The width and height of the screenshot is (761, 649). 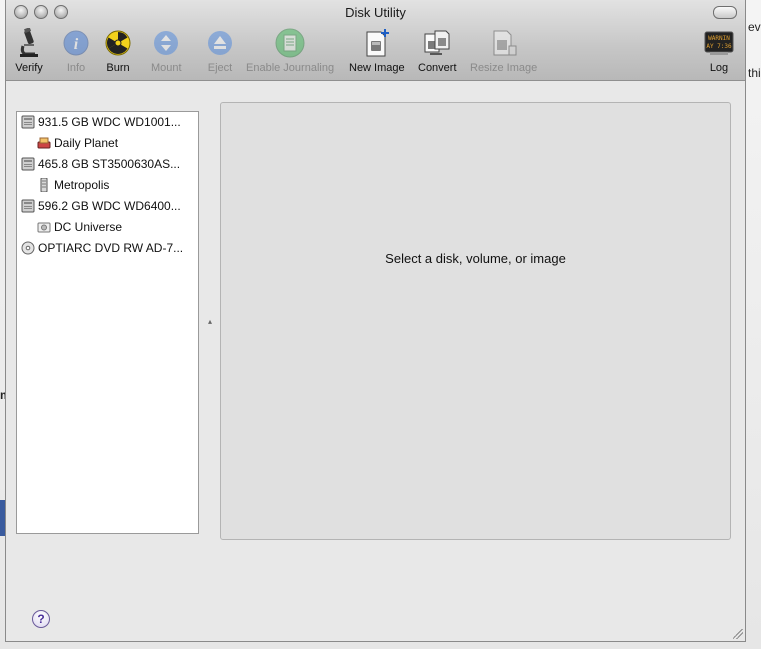 What do you see at coordinates (504, 68) in the screenshot?
I see `resize-image-label: Resize Image` at bounding box center [504, 68].